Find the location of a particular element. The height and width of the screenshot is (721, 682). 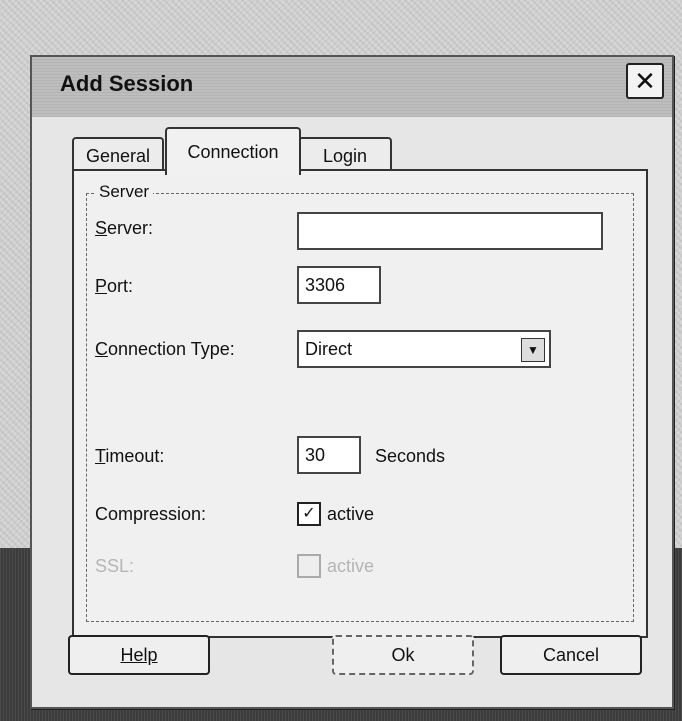

tab-general: General is located at coordinates (118, 155).